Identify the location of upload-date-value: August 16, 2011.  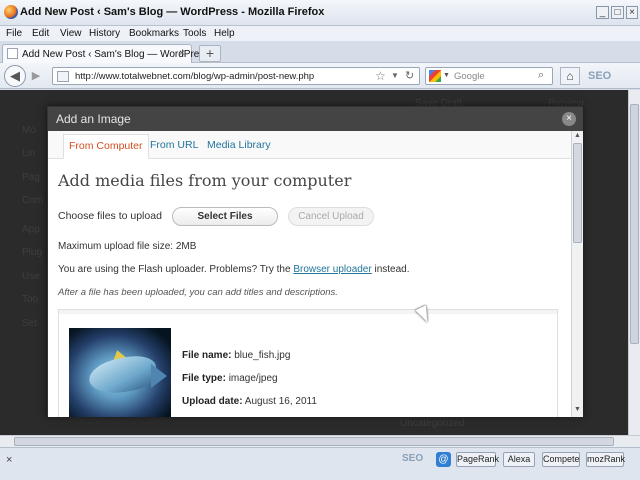
(280, 401).